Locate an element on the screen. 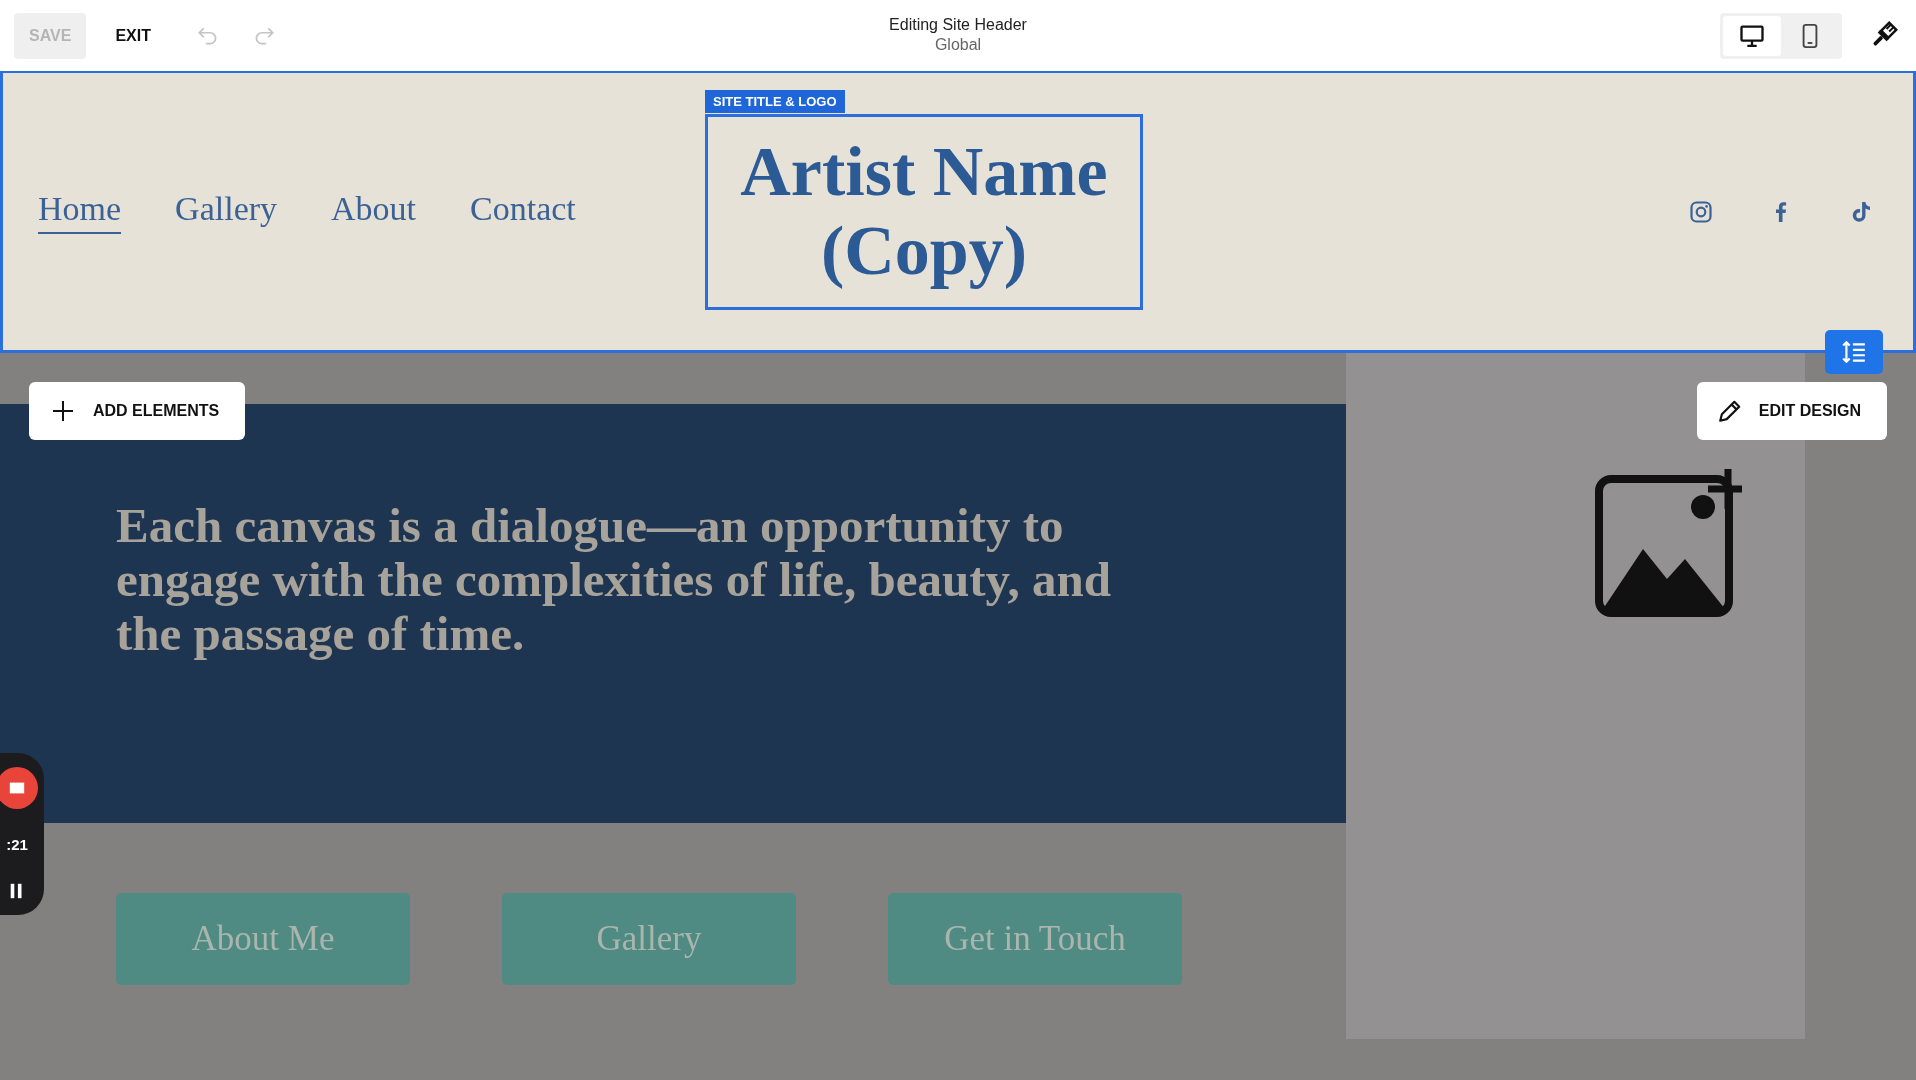 This screenshot has width=1916, height=1080. add-image-icon is located at coordinates (1670, 543).